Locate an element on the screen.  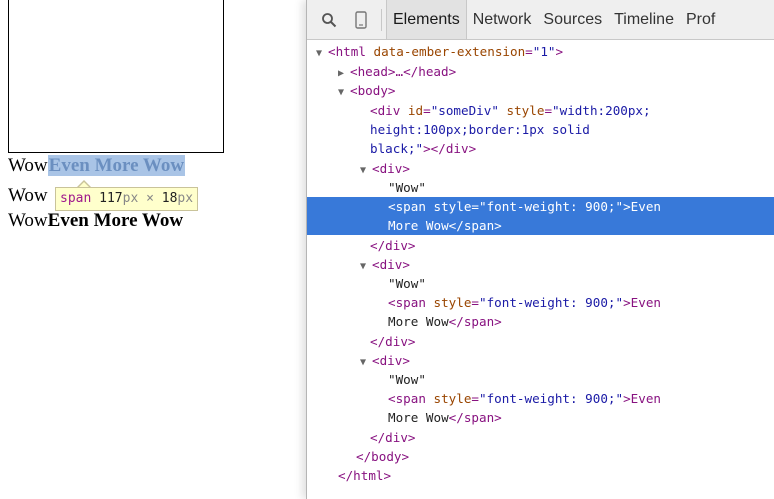
tag-html: <html is located at coordinates (347, 51).